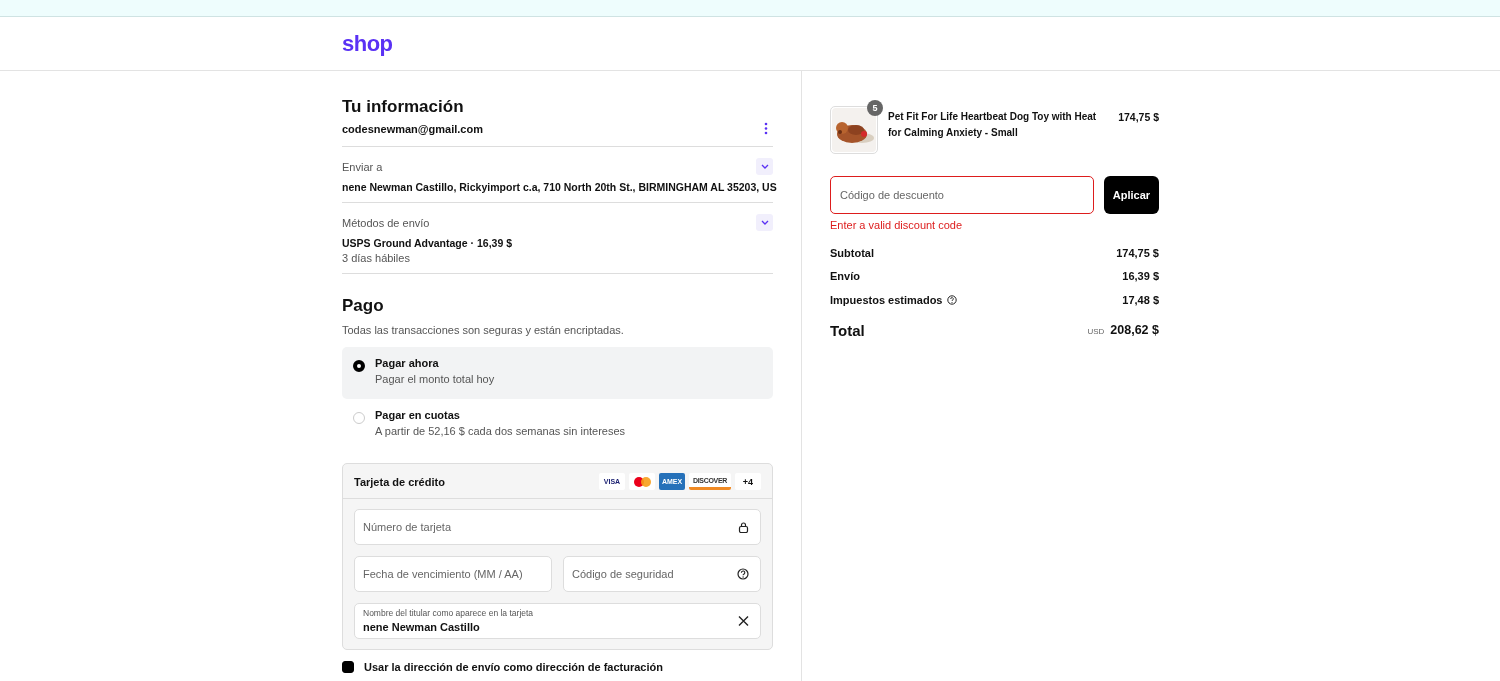  I want to click on product-name: Pet Fit For Life Heartbeat Dog Toy with Heat for Calming Anxiety - Small, so click(993, 125).